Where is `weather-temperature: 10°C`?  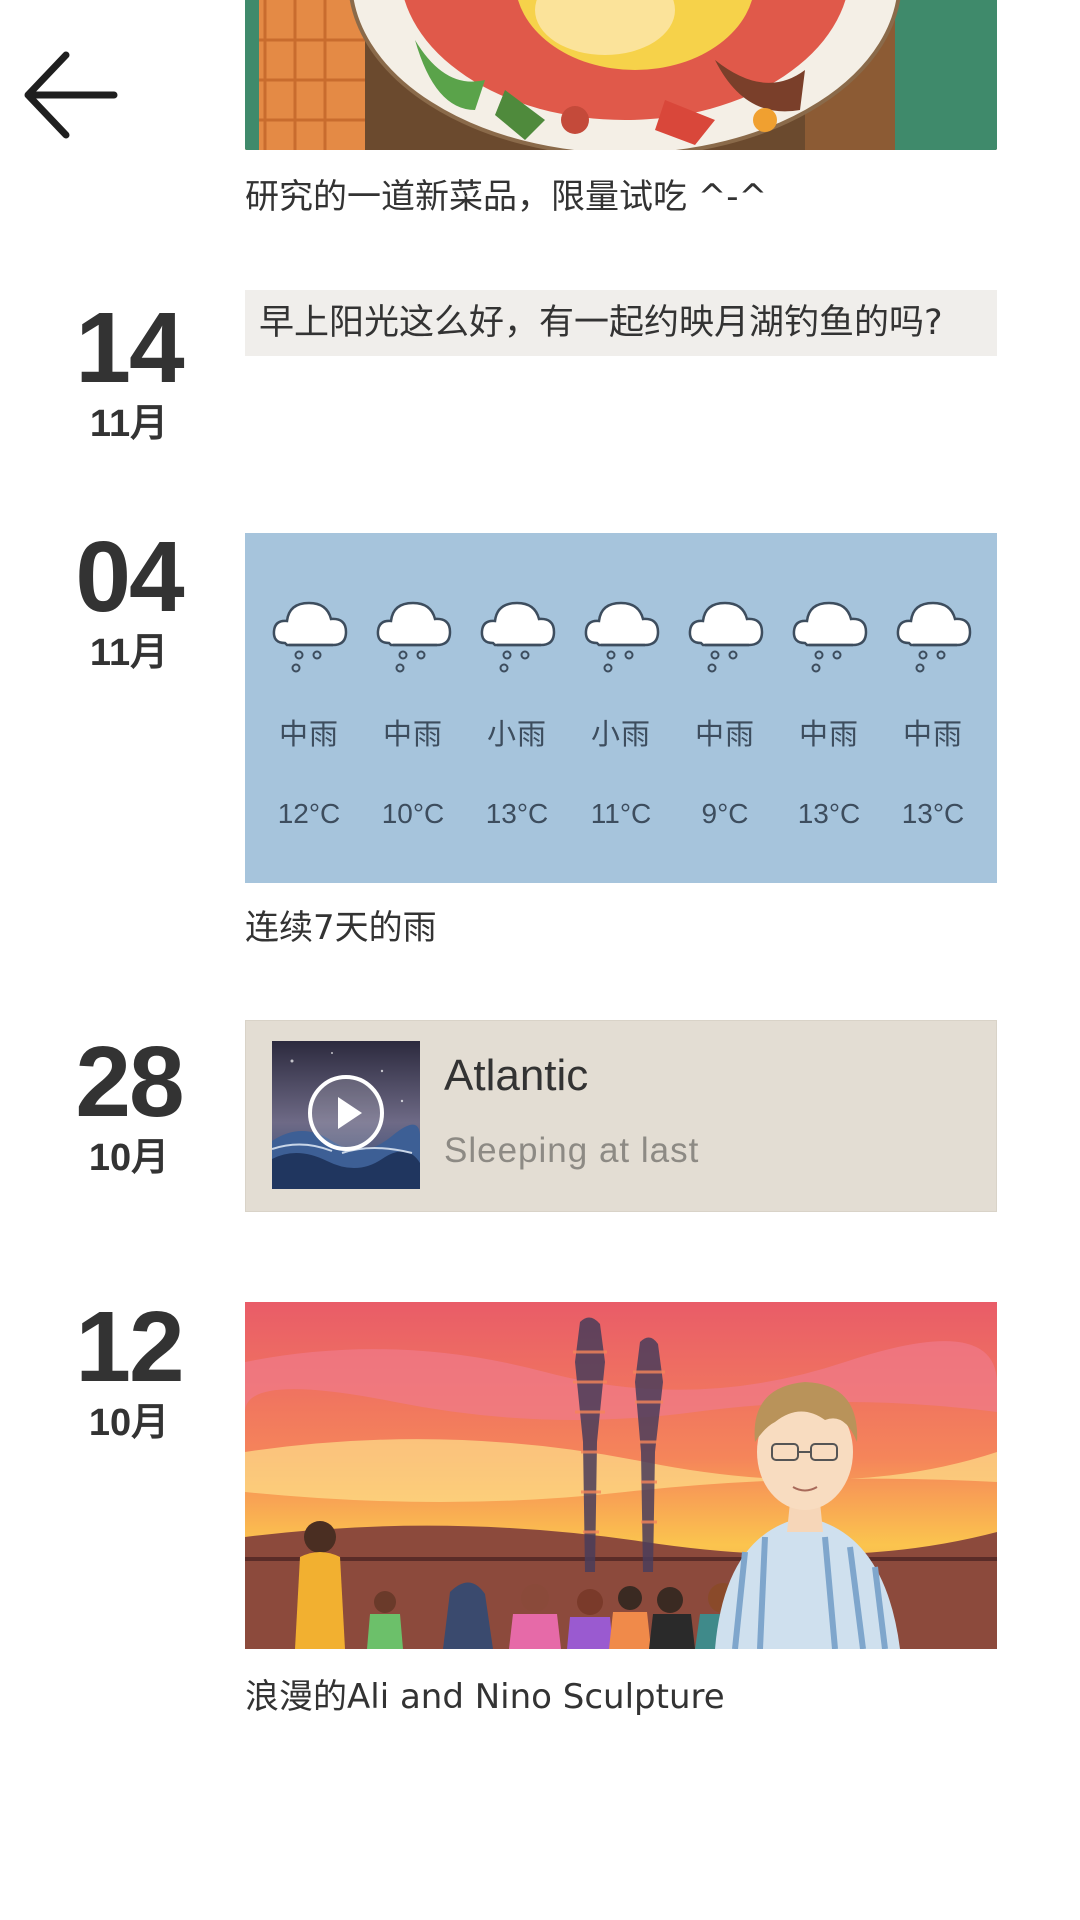
weather-temperature: 10°C is located at coordinates (413, 813).